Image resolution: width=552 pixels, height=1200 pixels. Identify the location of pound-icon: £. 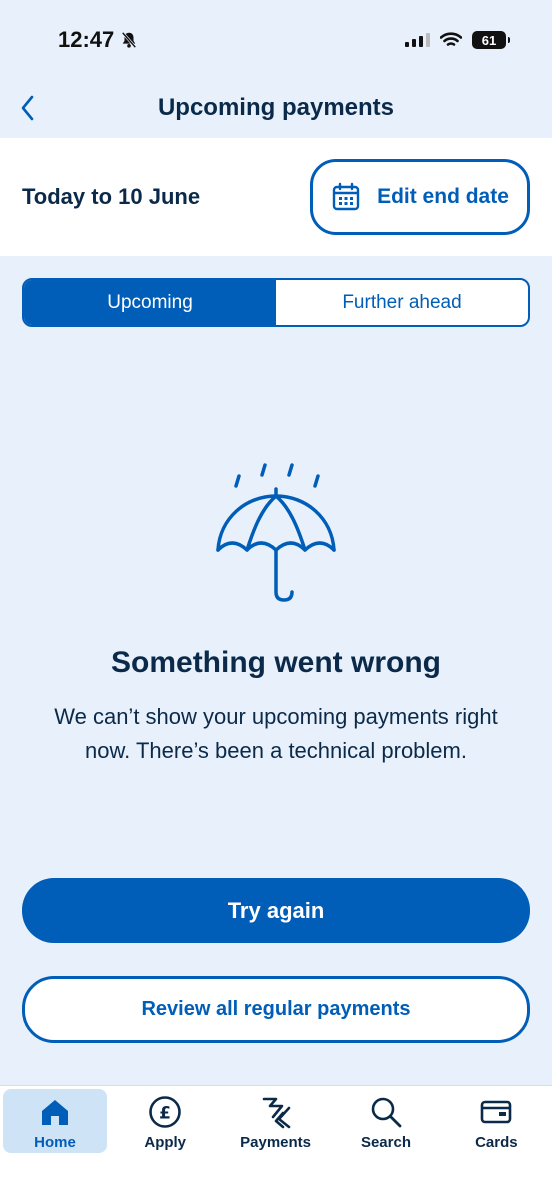
(165, 1112).